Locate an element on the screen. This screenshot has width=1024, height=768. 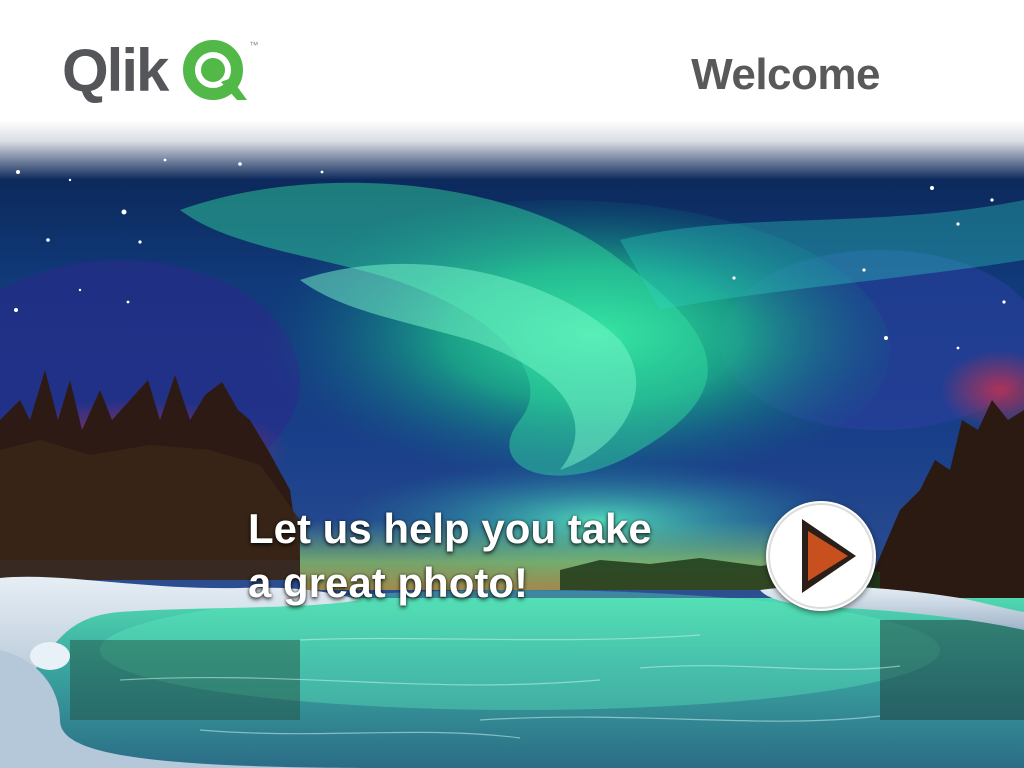
qlik-logo: Qlik ™ is located at coordinates (160, 71).